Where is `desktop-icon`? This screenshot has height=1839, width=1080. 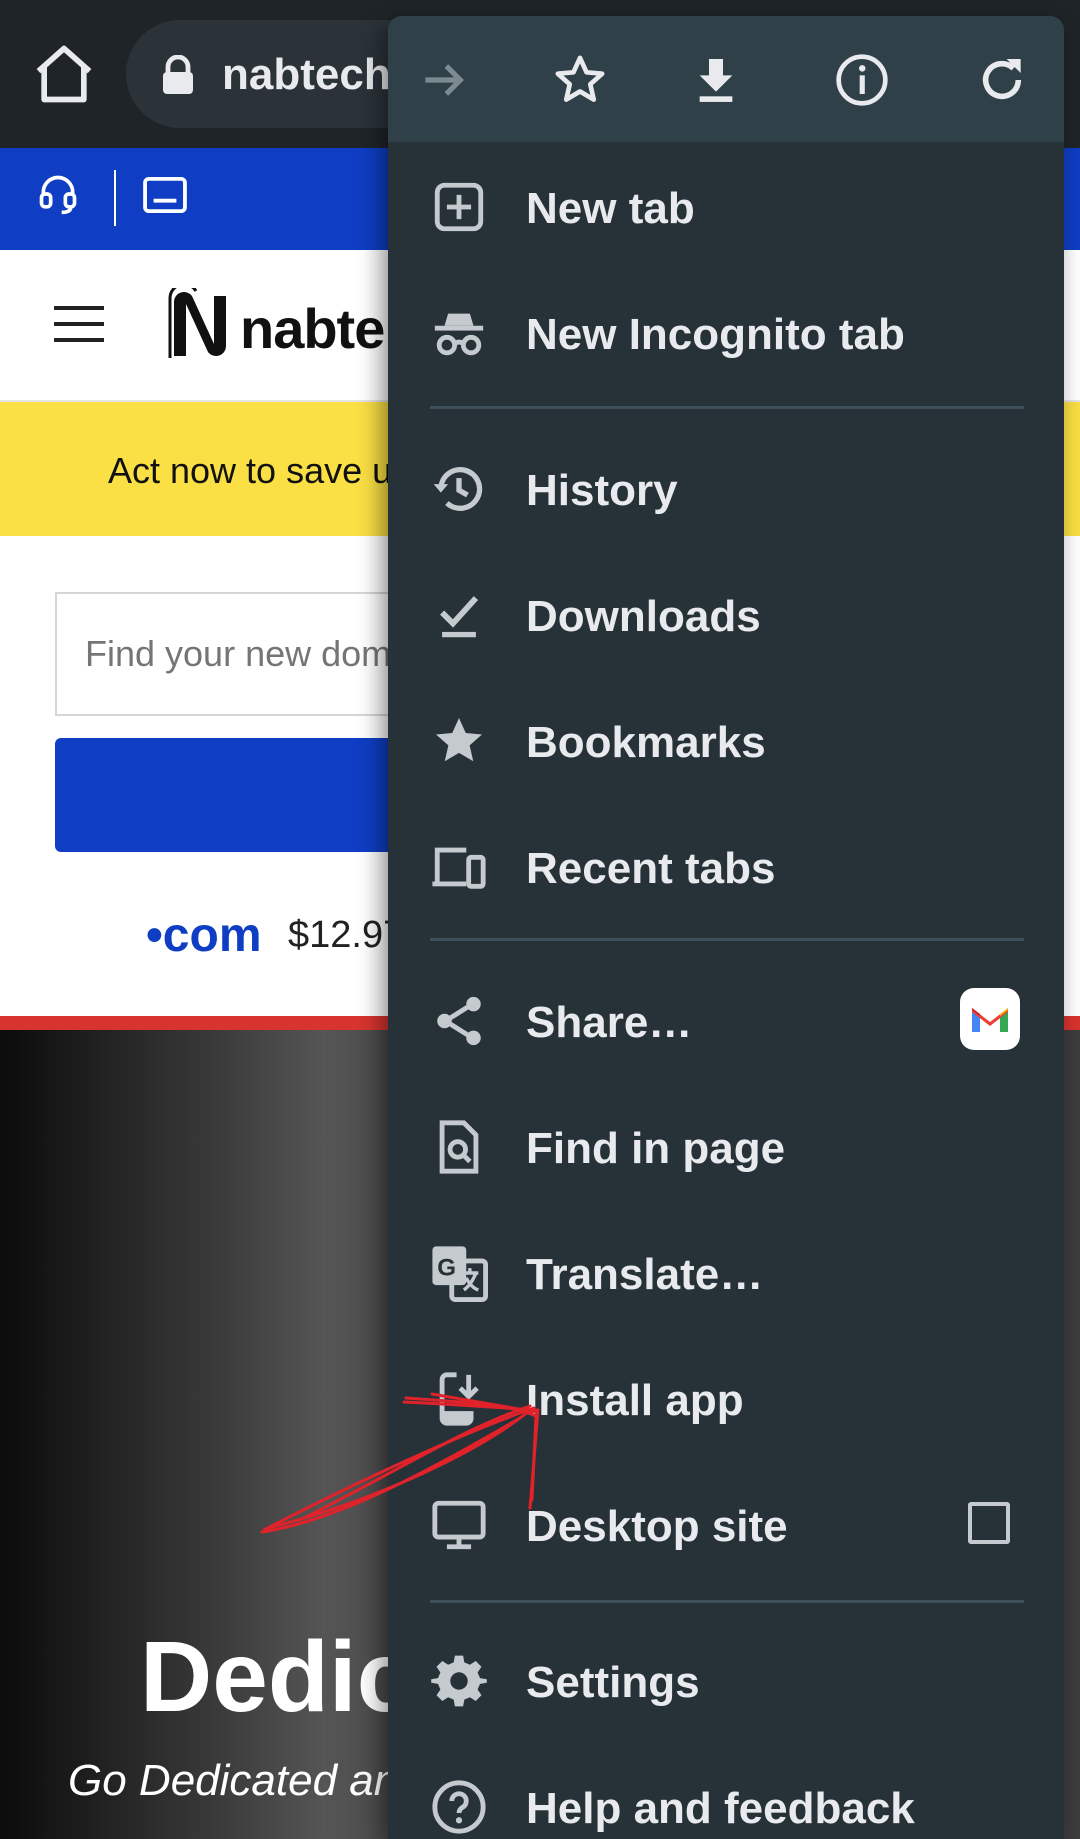 desktop-icon is located at coordinates (459, 1525).